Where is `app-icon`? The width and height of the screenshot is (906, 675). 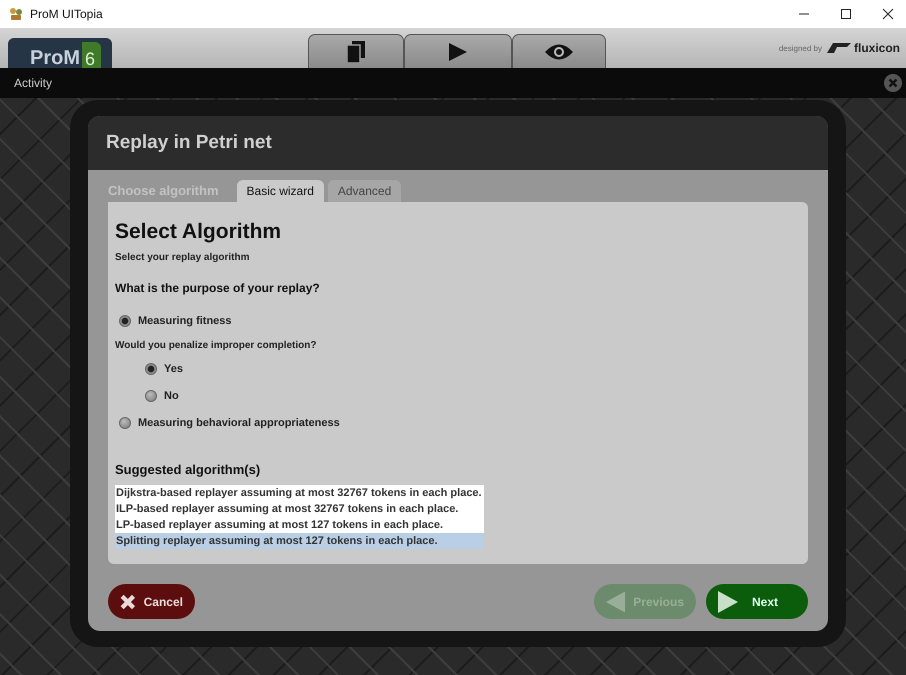
app-icon is located at coordinates (16, 14).